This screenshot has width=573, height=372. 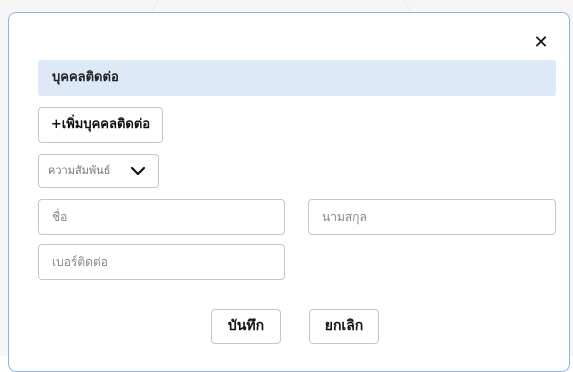 I want to click on relationship-select-value: ความสัมพันธ์, so click(x=79, y=170).